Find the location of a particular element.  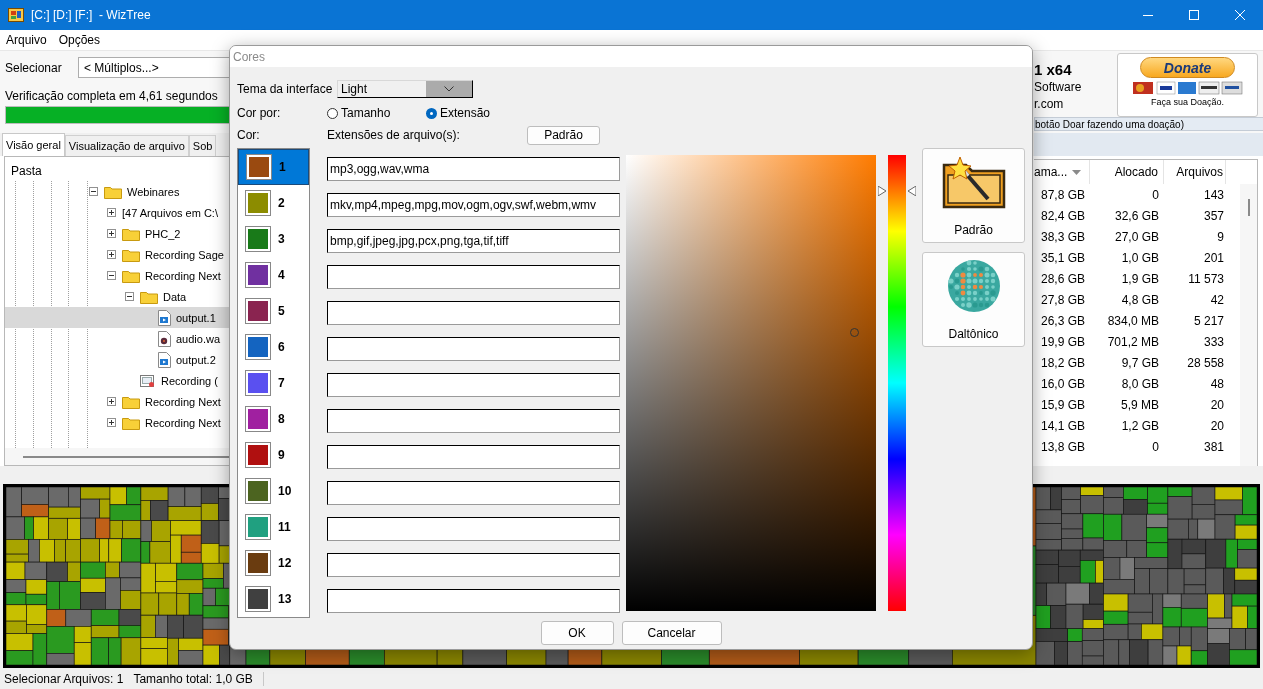

column-header: Arquivos is located at coordinates (1195, 172).